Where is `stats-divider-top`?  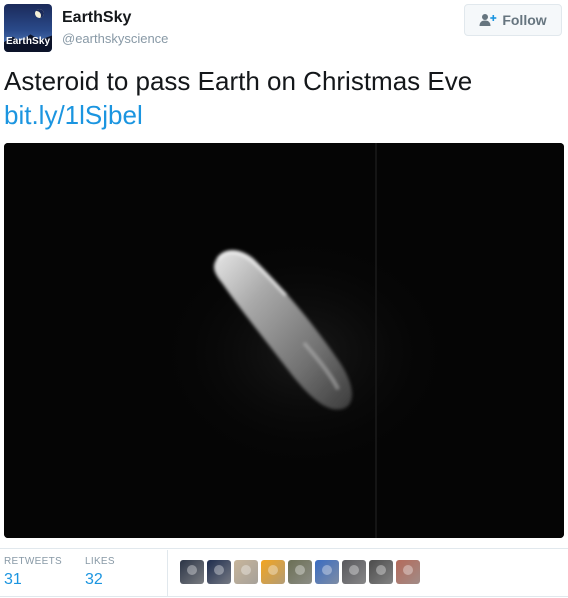 stats-divider-top is located at coordinates (284, 548).